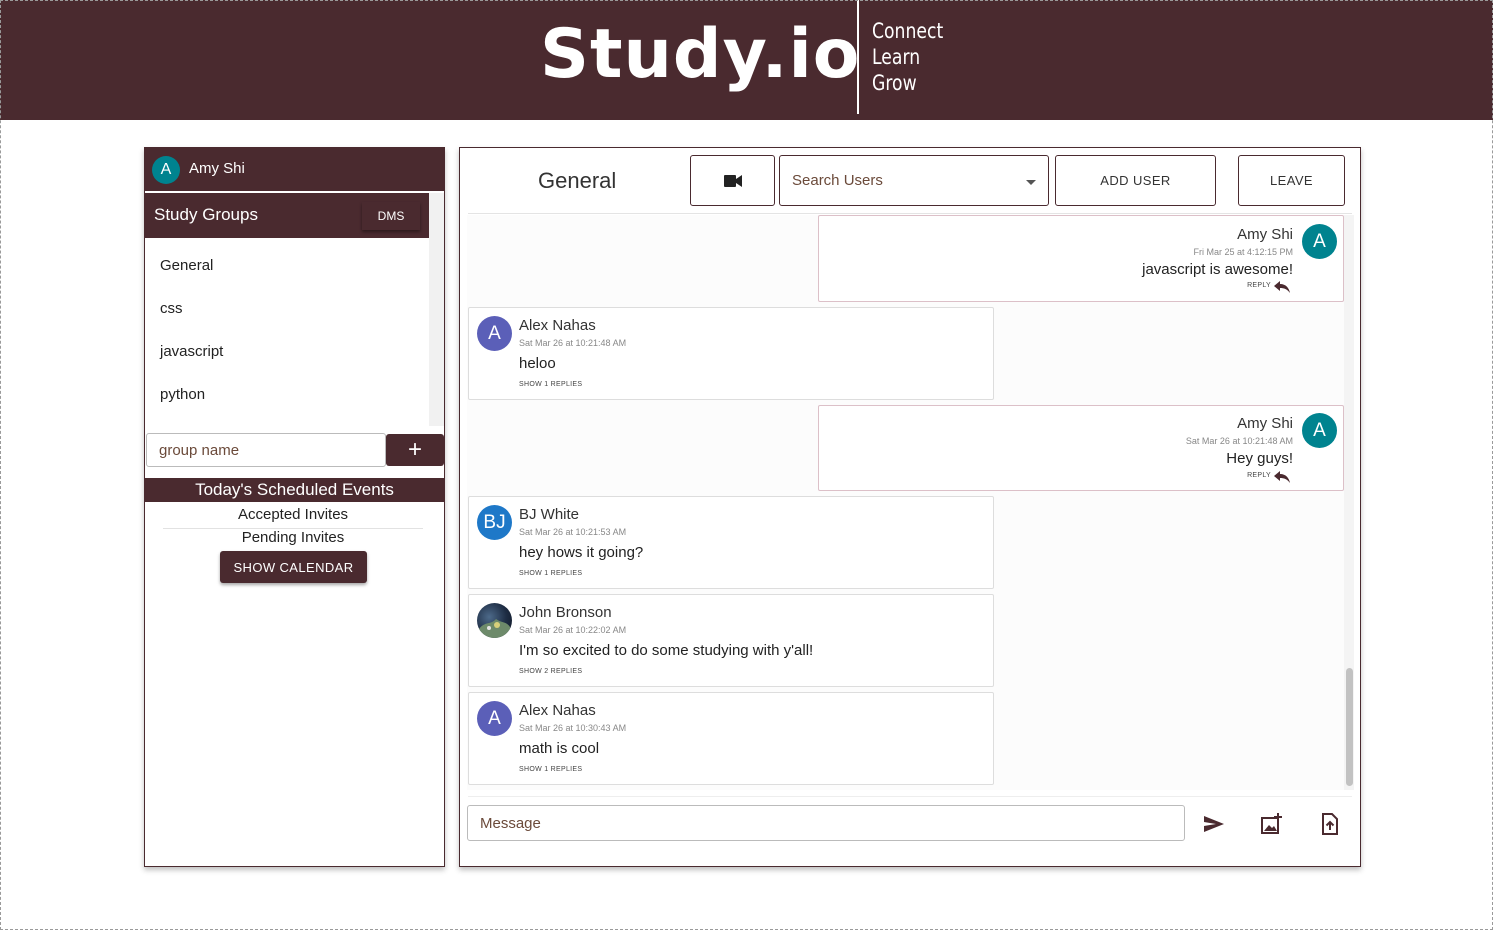 Image resolution: width=1493 pixels, height=930 pixels. Describe the element at coordinates (700, 55) in the screenshot. I see `app-logo: Study.io` at that location.